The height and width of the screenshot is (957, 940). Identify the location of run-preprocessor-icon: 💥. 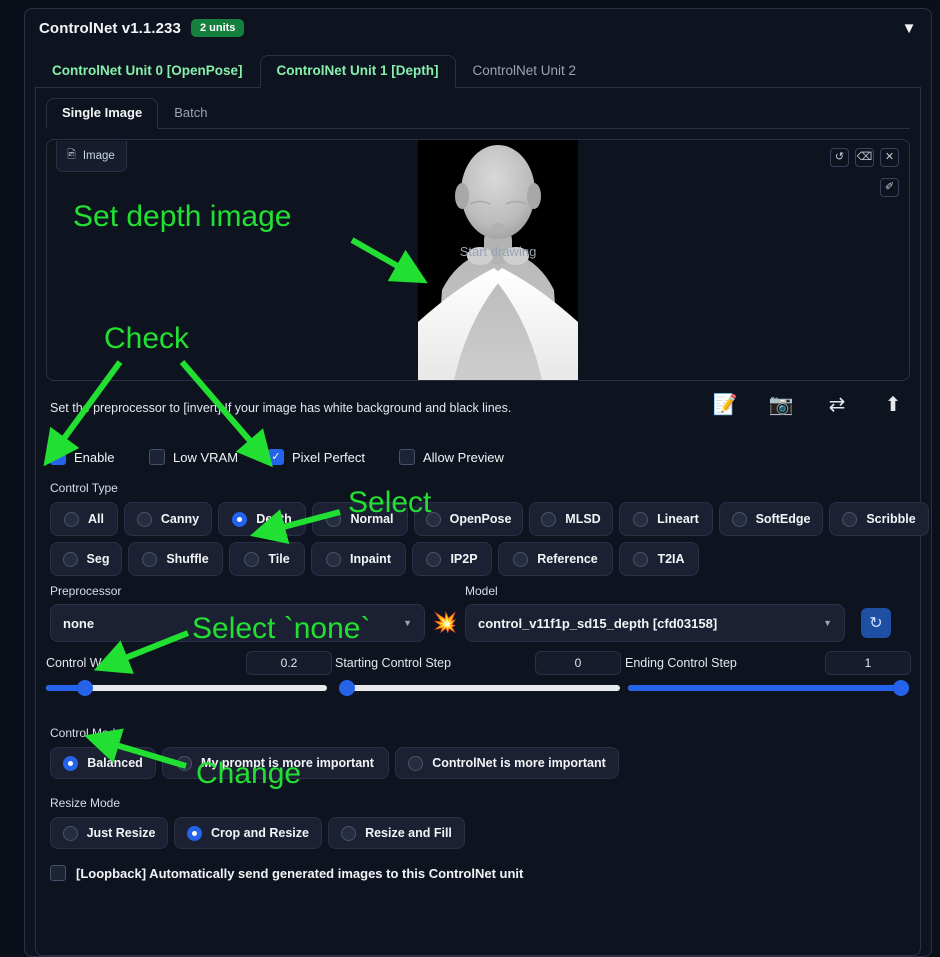
(445, 623).